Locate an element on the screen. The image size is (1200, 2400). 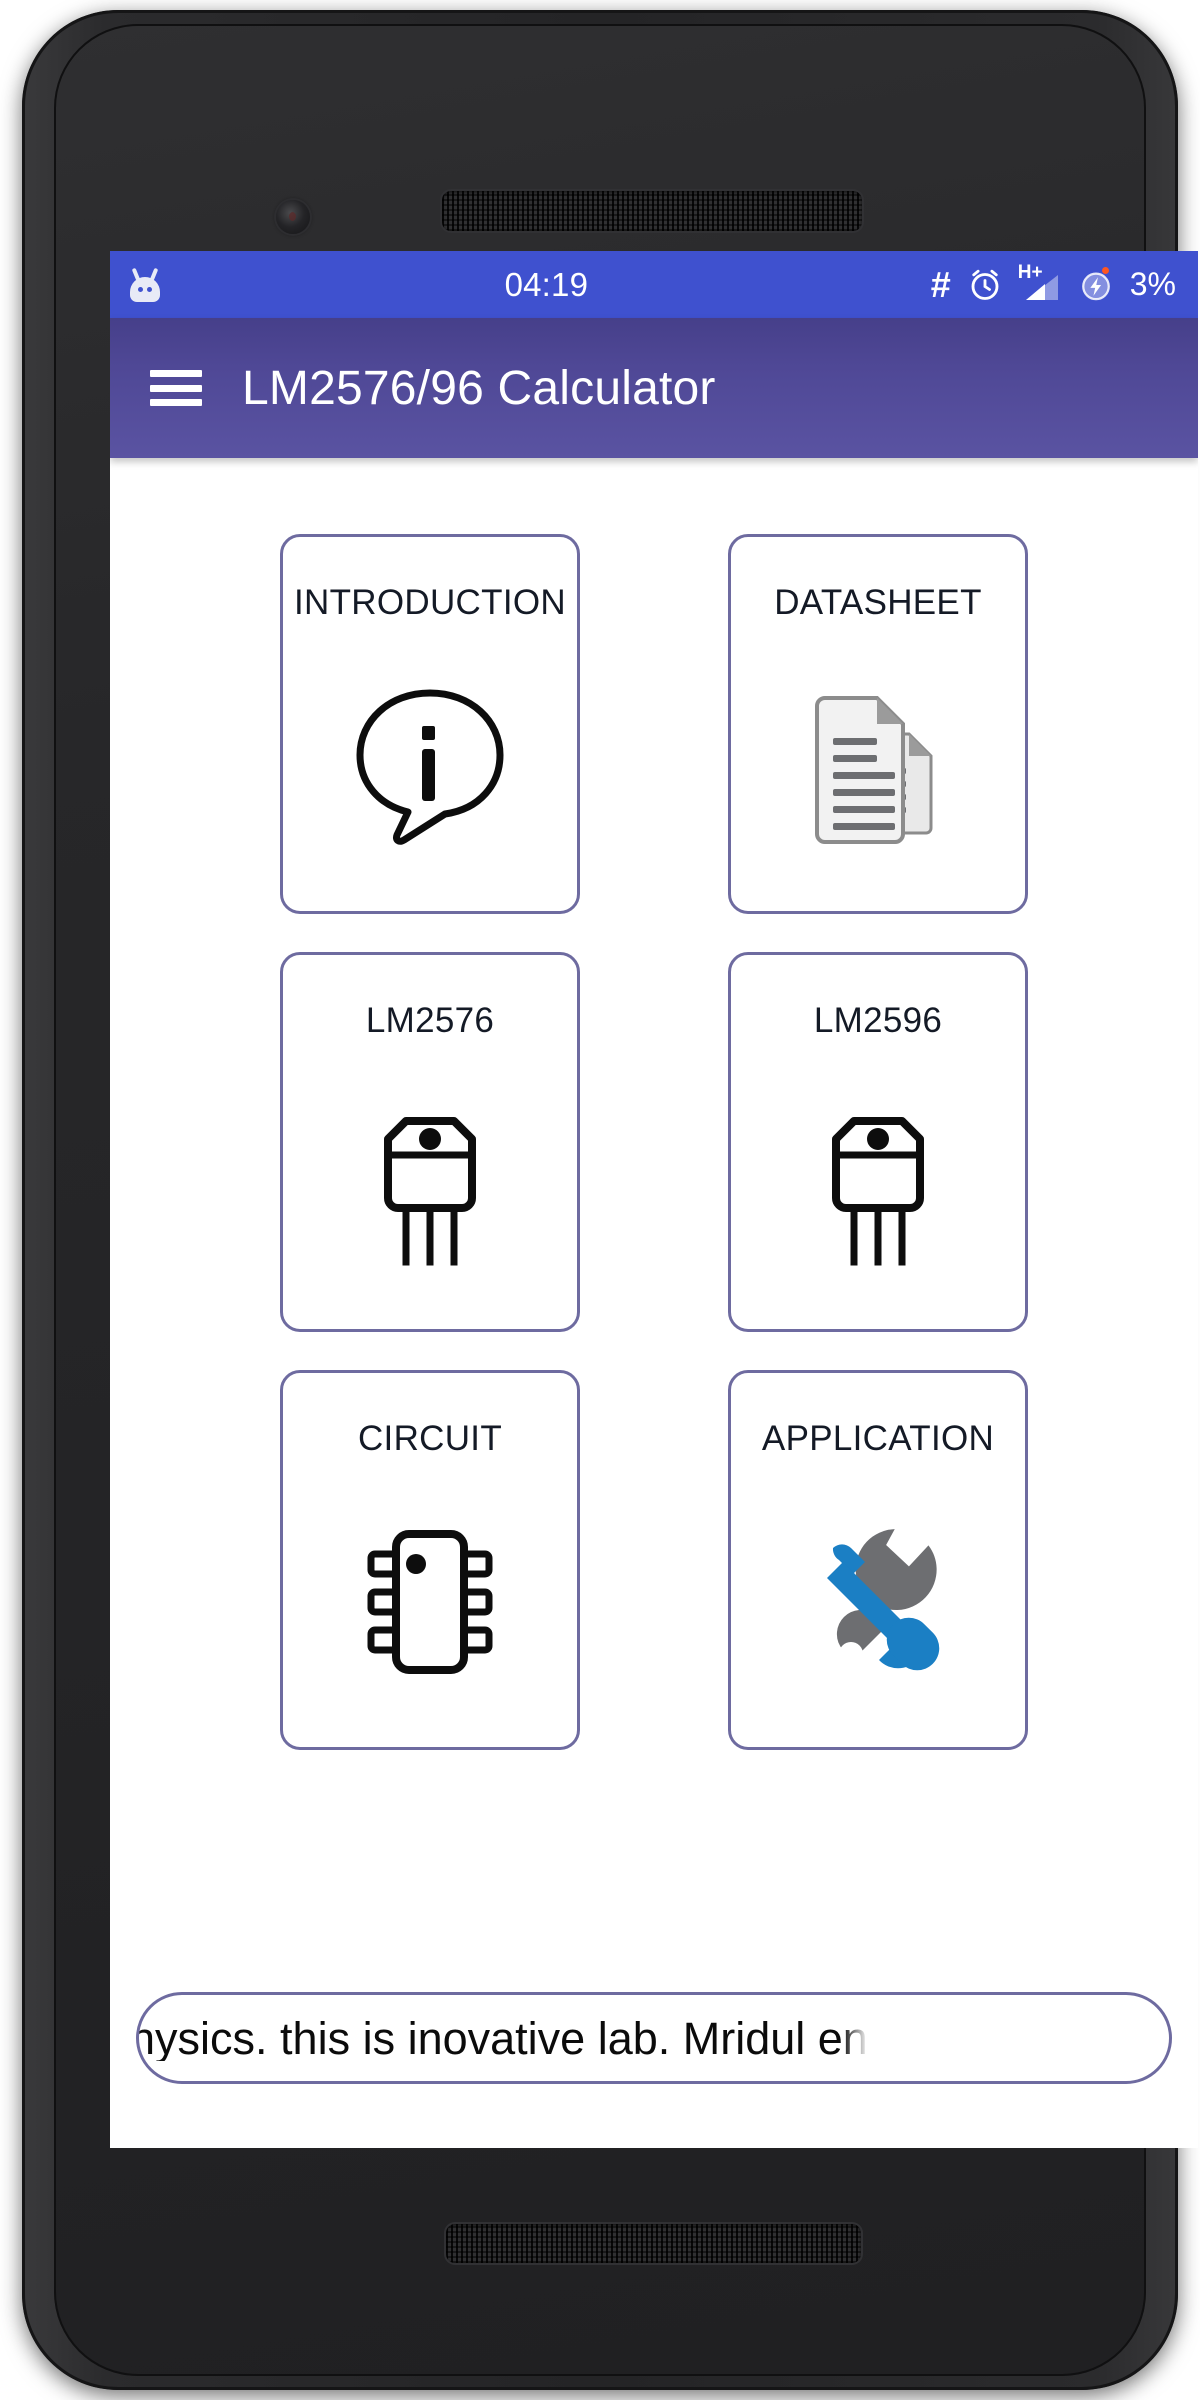
page-title: LM2576/96 Calculator is located at coordinates (479, 388).